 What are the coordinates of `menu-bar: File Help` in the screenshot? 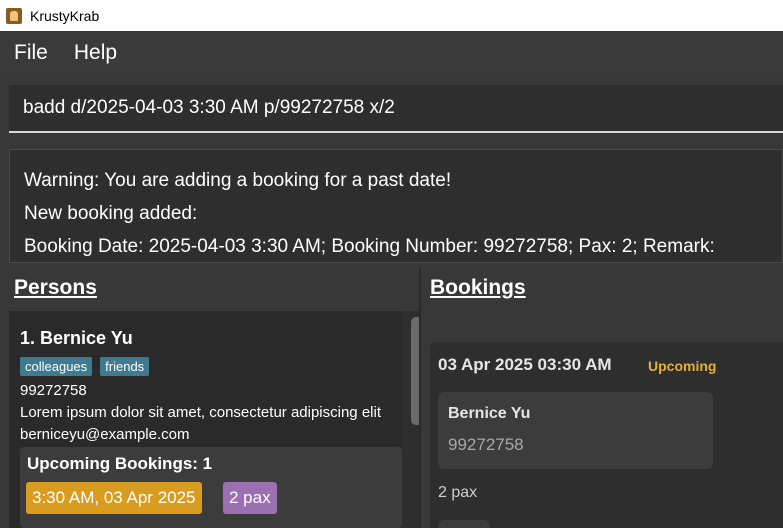 It's located at (391, 53).